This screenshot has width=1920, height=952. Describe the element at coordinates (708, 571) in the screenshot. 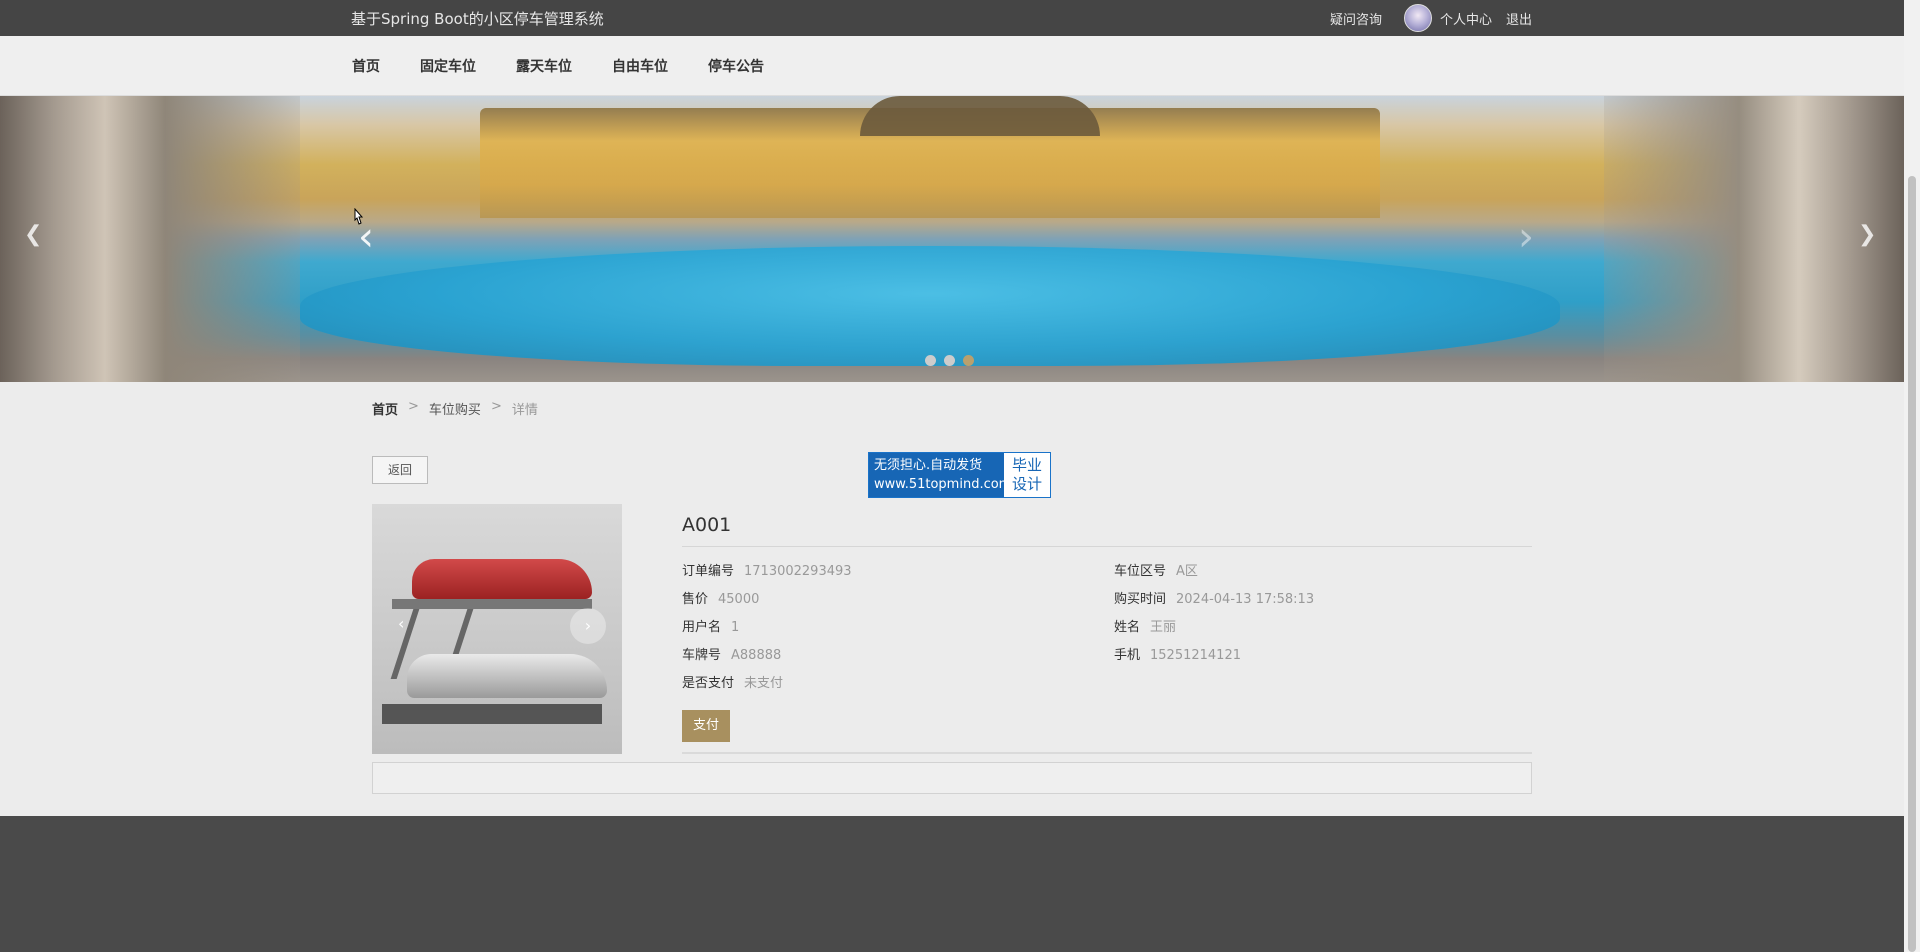

I see `field-label: 订单编号` at that location.